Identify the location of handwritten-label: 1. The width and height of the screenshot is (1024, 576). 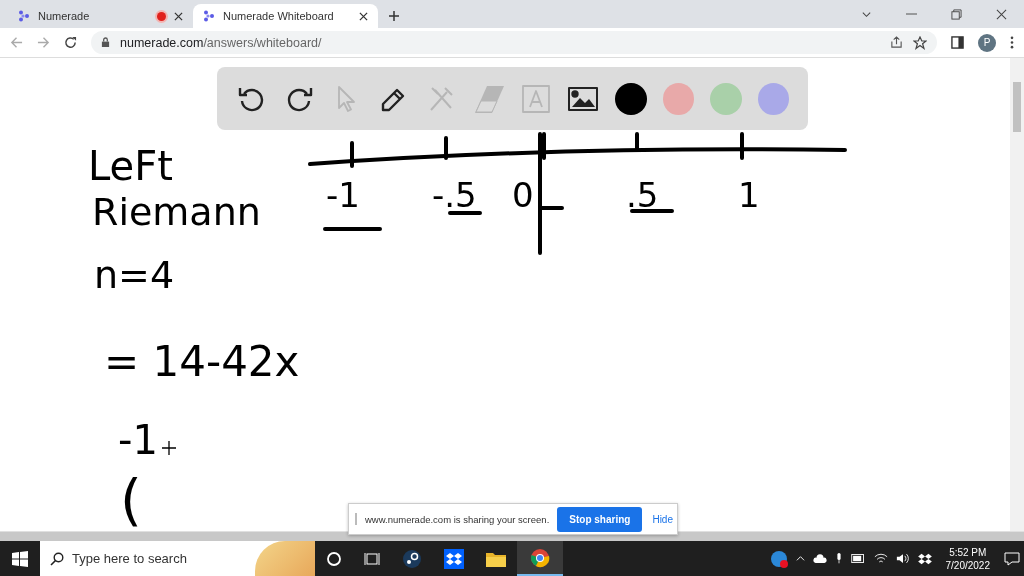
(749, 195).